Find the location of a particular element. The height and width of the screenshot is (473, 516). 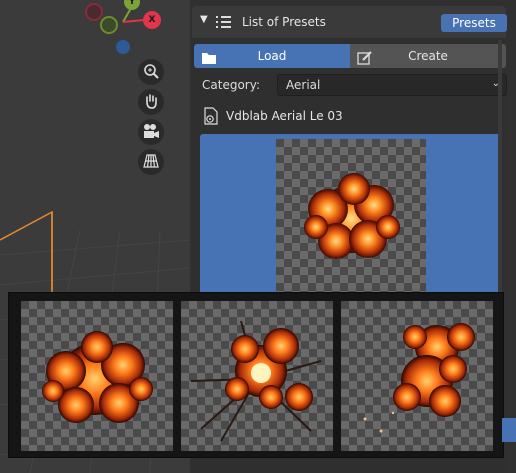

tab-create: Create is located at coordinates (428, 56).